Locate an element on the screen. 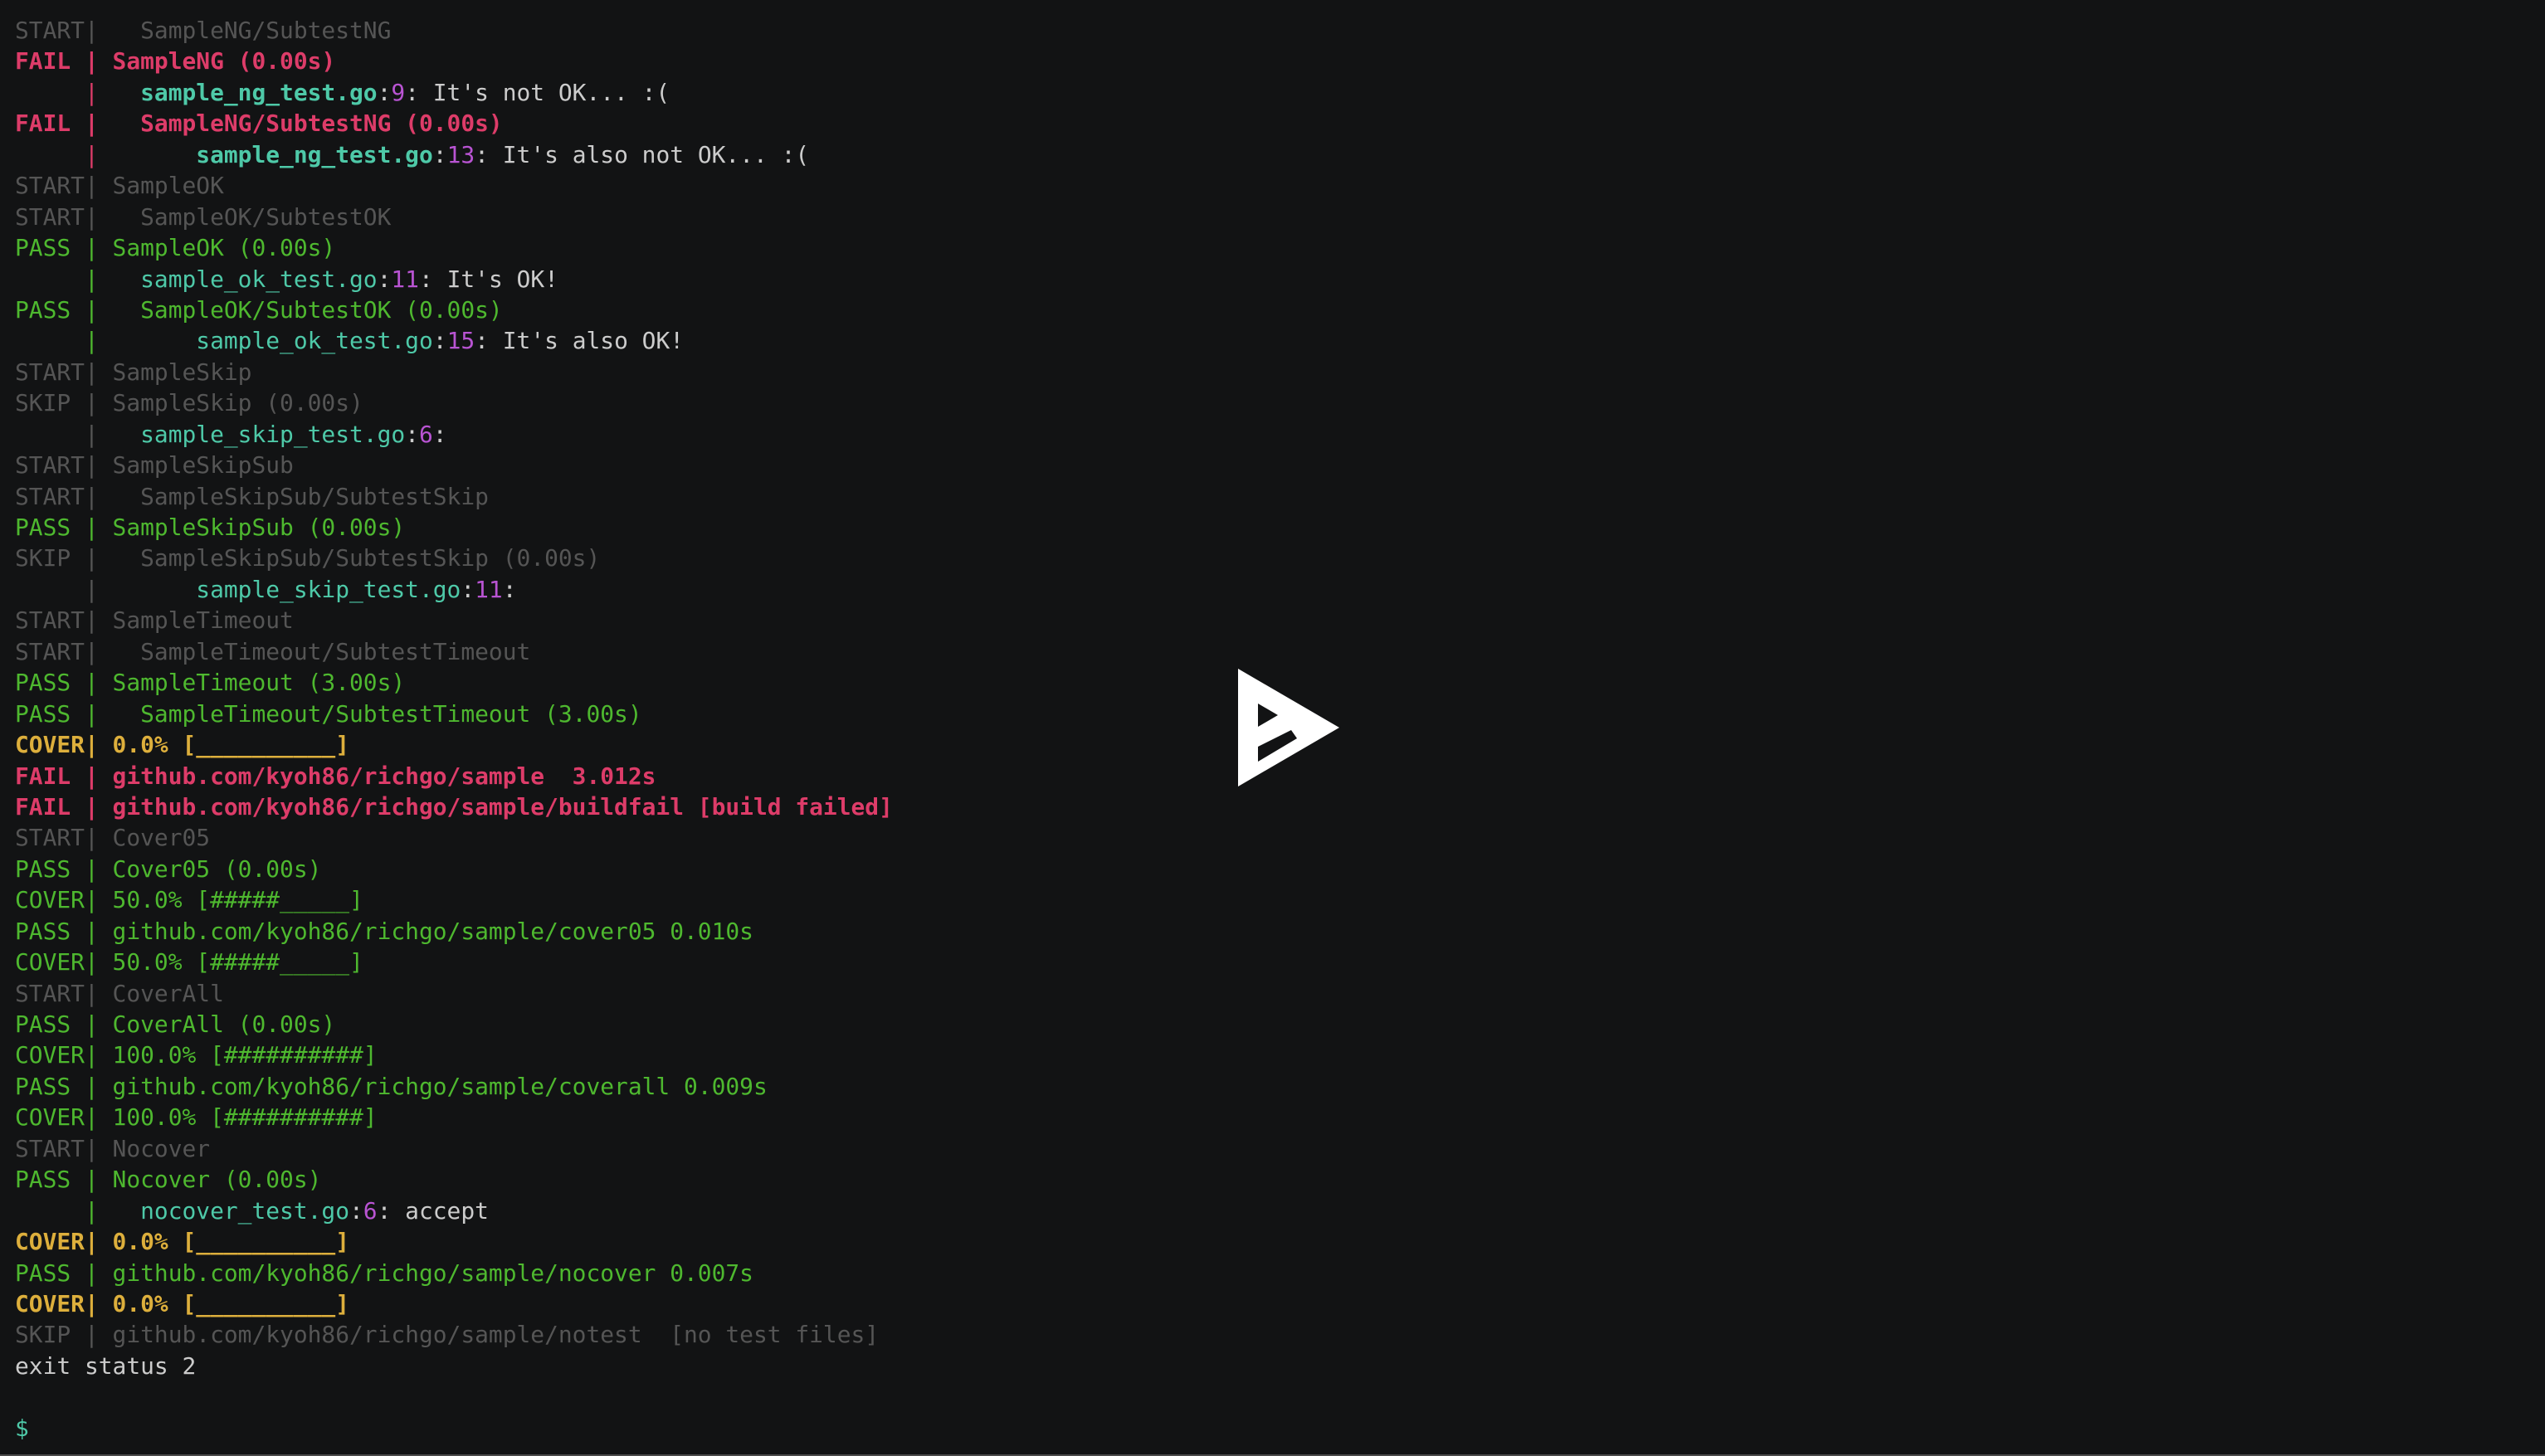 The width and height of the screenshot is (2545, 1456). text-segment: : It's also not OK... :( is located at coordinates (642, 154).